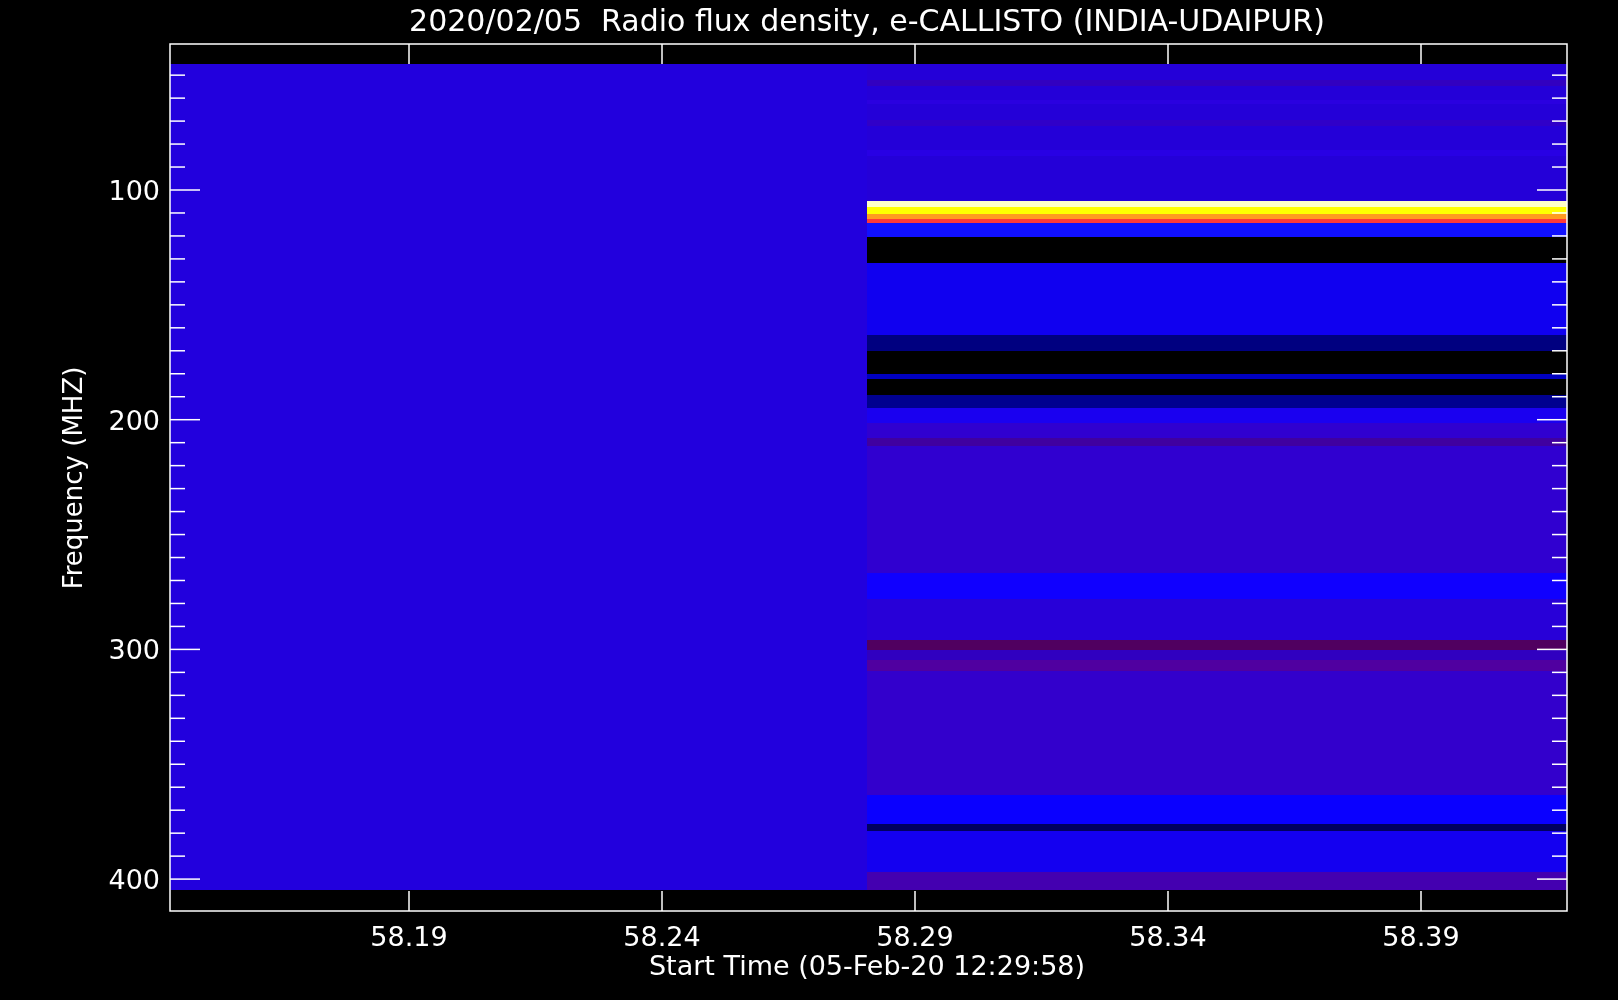 Image resolution: width=1618 pixels, height=1000 pixels. Describe the element at coordinates (867, 20) in the screenshot. I see `plot-title: 2020/02/05 Radio flux density, e-CALLISTO (INDIA-UDAIPUR)` at that location.